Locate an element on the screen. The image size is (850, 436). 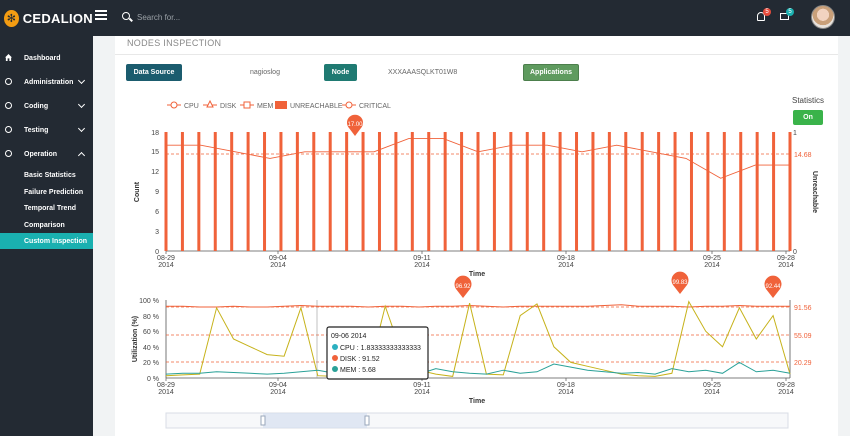
sidebar-item-administration: Administration is located at coordinates (46, 82).